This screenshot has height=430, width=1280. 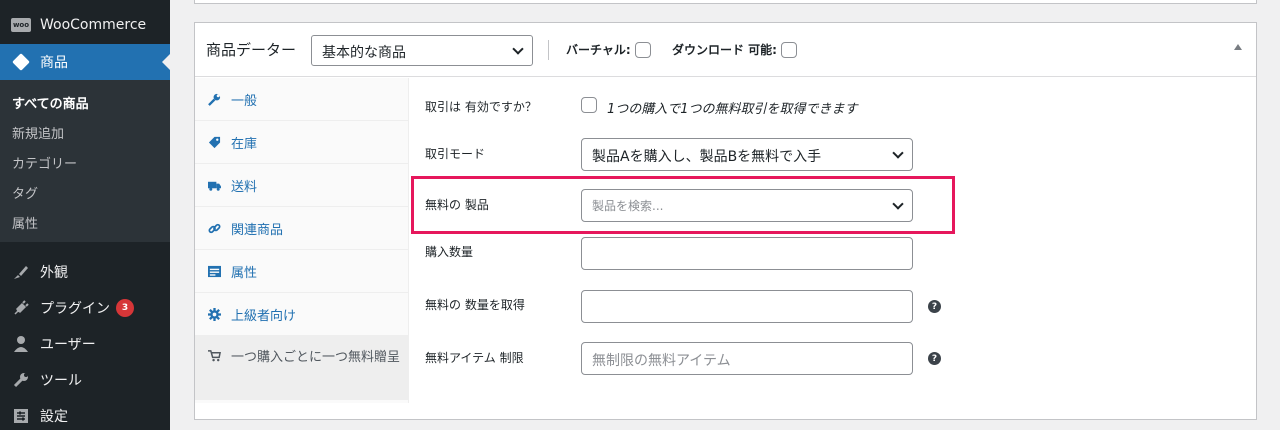 I want to click on cube-icon, so click(x=21, y=62).